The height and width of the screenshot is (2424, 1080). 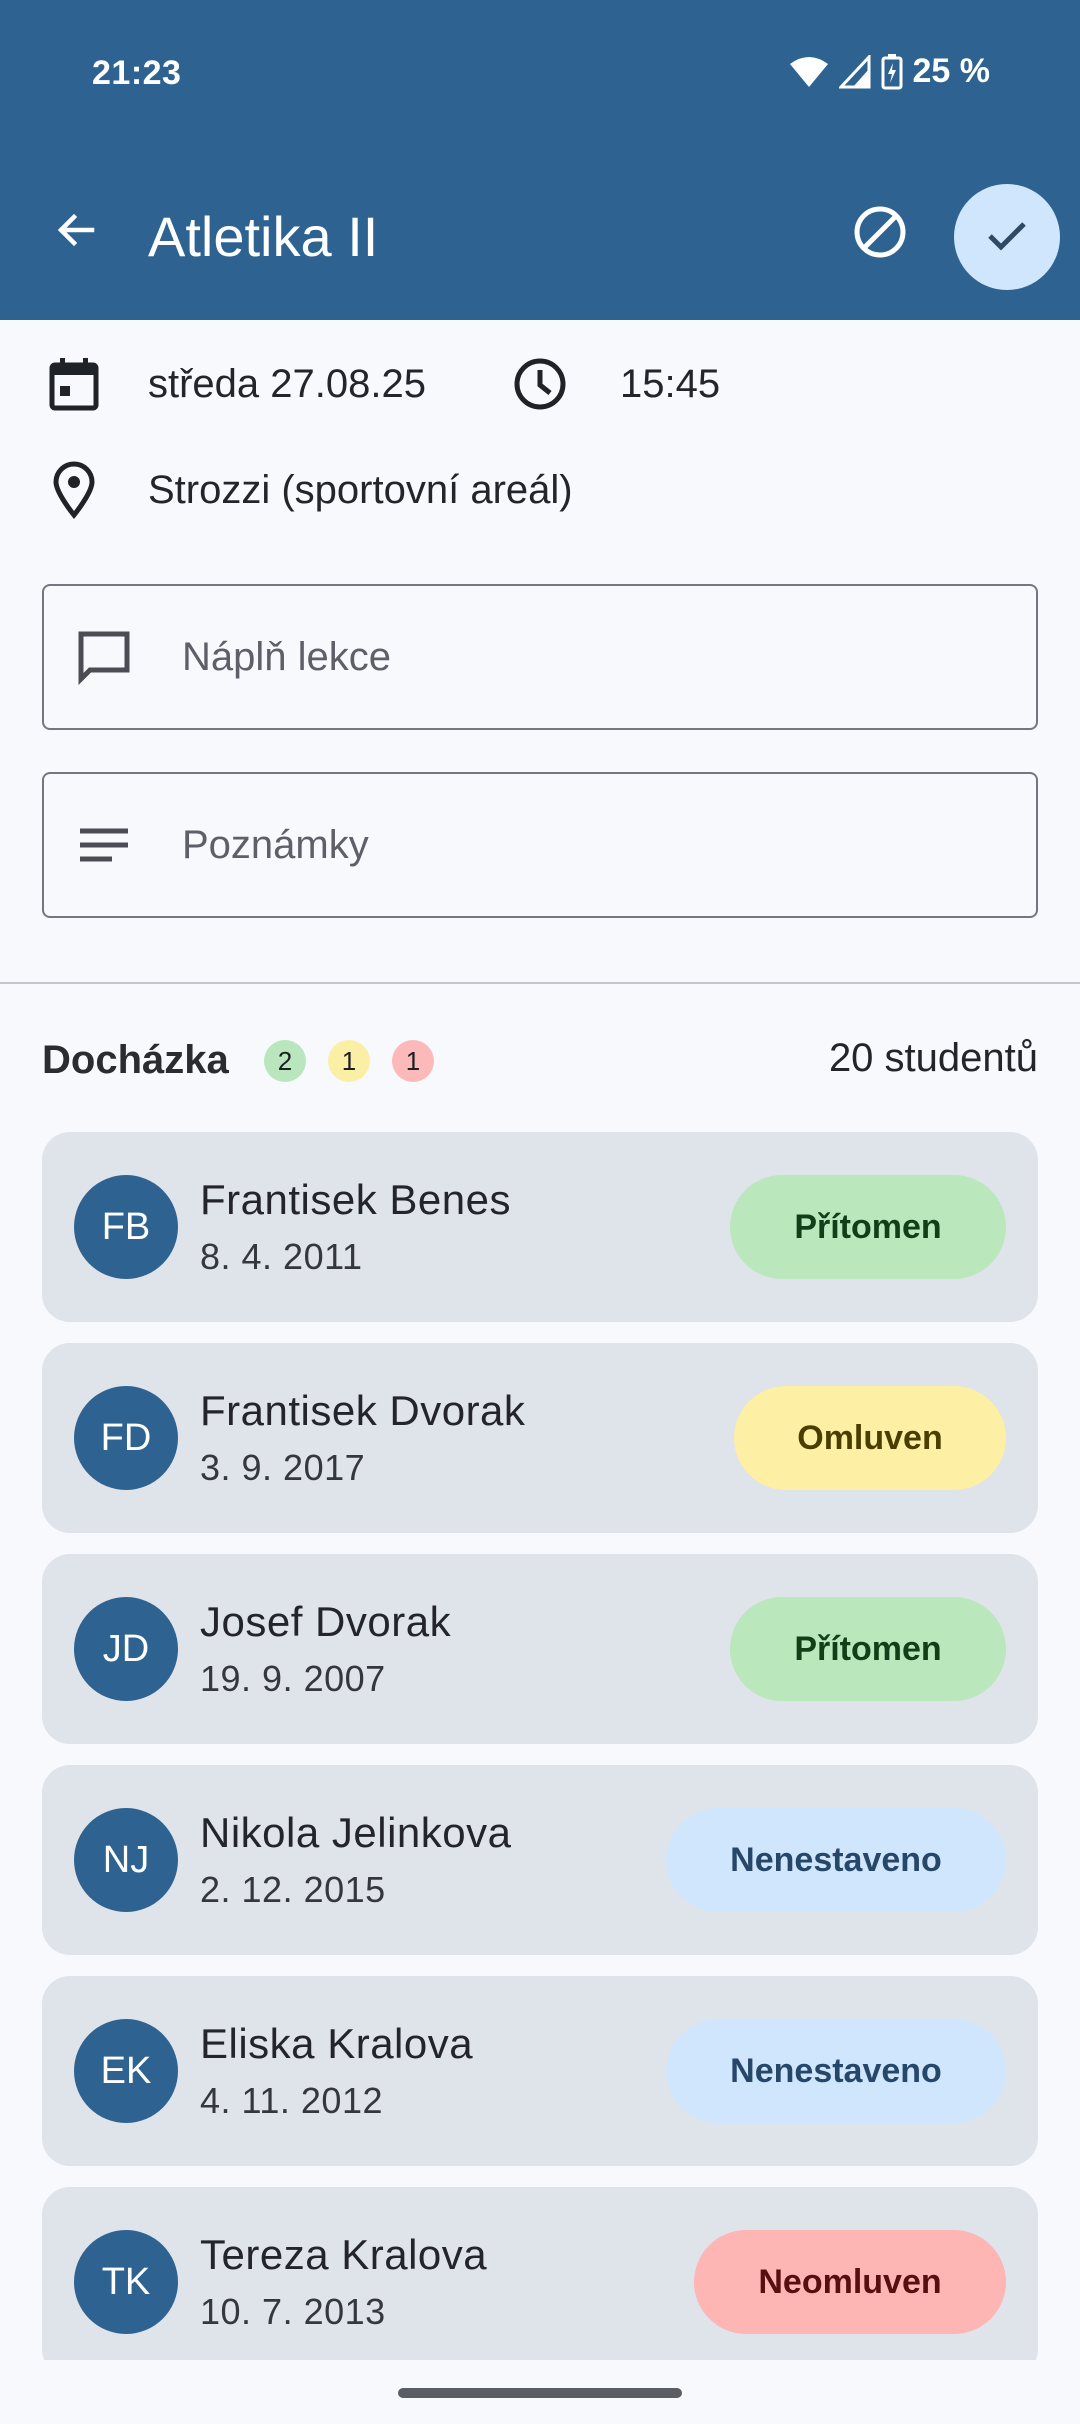 I want to click on student-name: Tereza Kralova, so click(x=344, y=2254).